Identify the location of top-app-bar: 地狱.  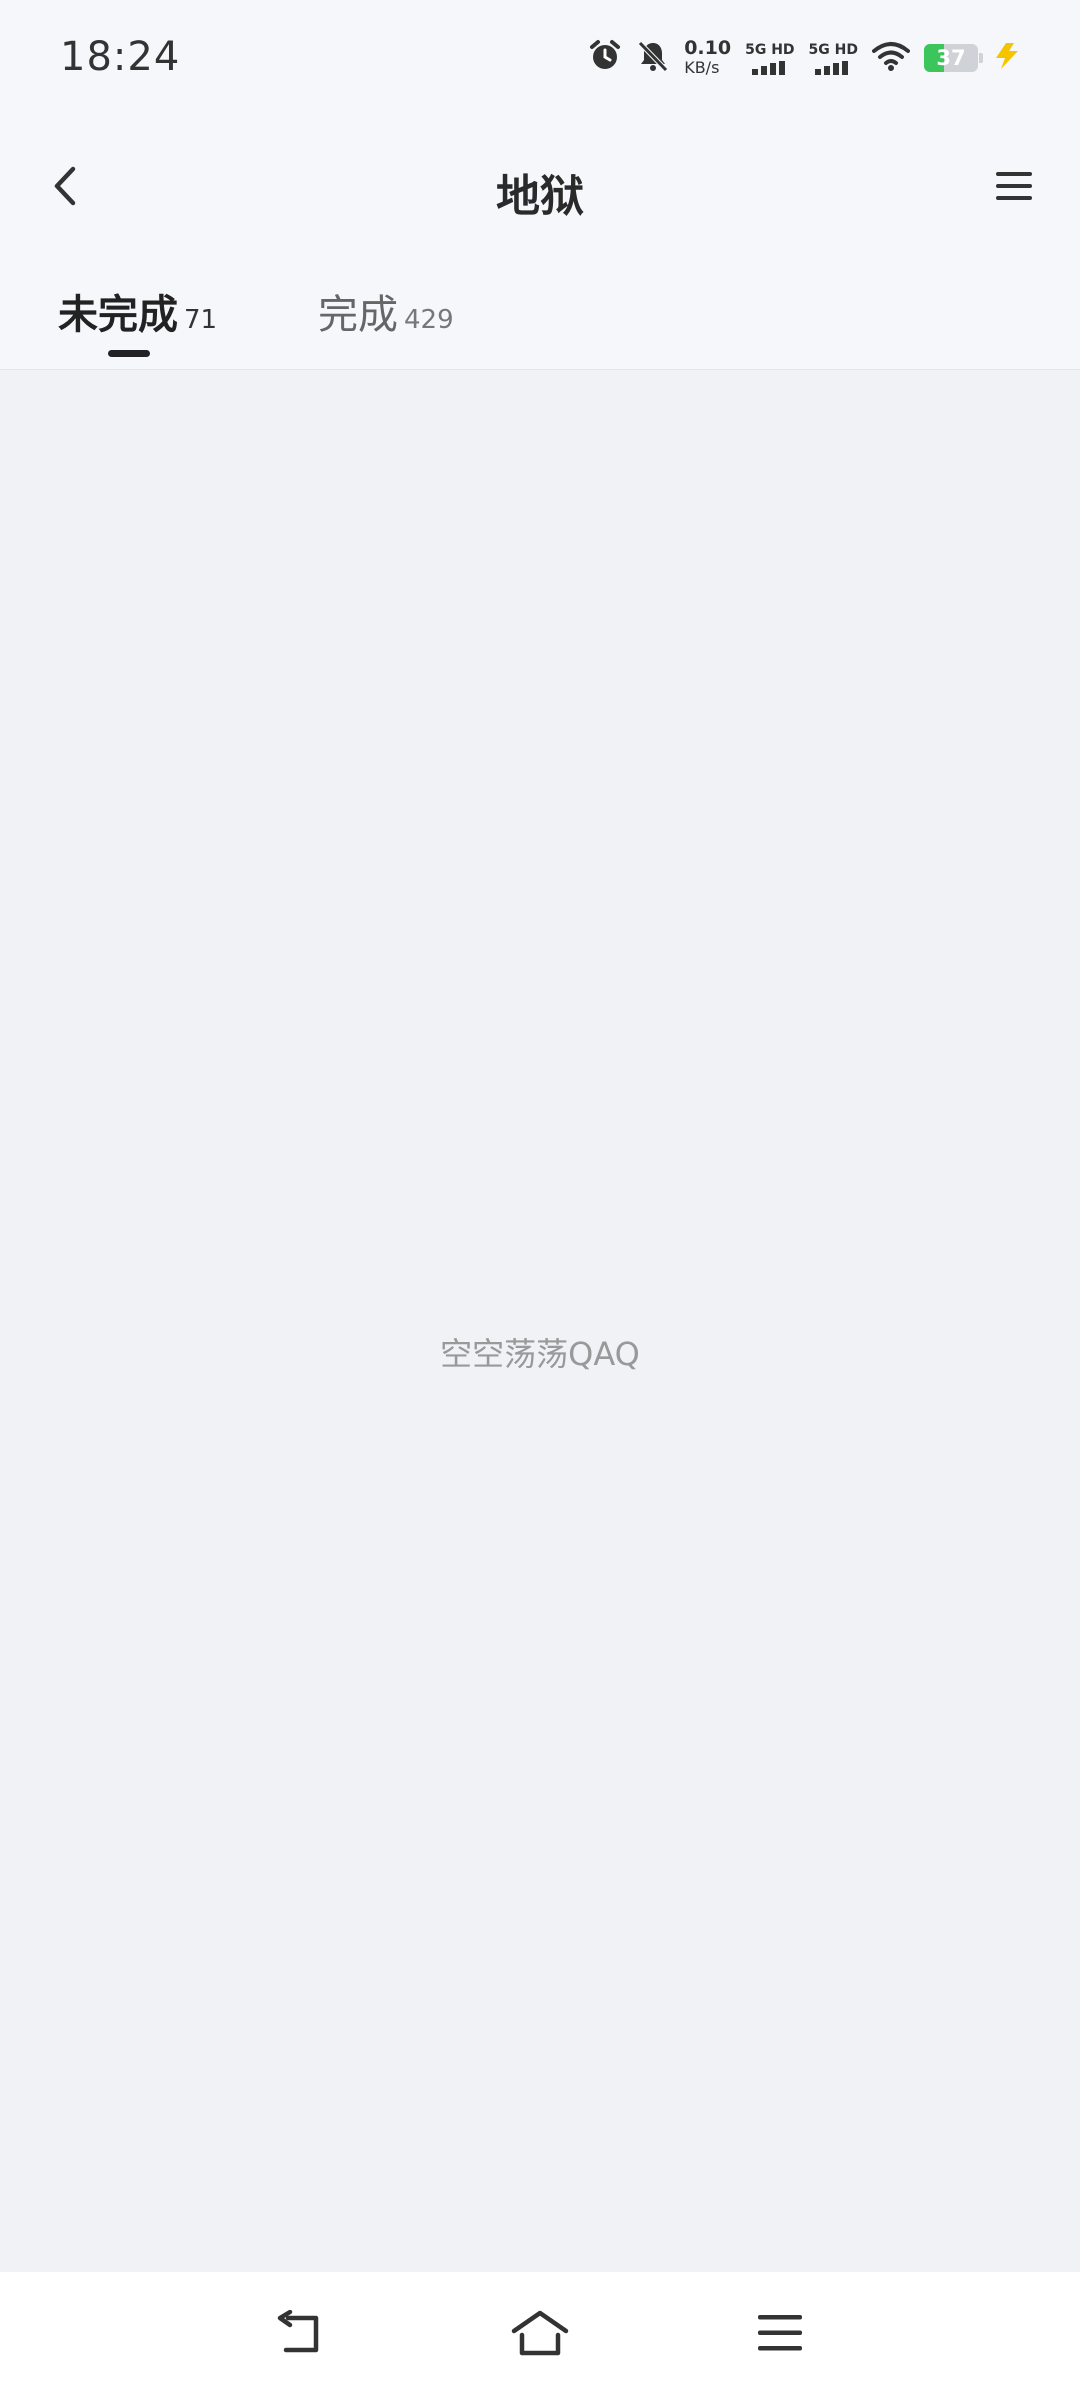
(540, 189).